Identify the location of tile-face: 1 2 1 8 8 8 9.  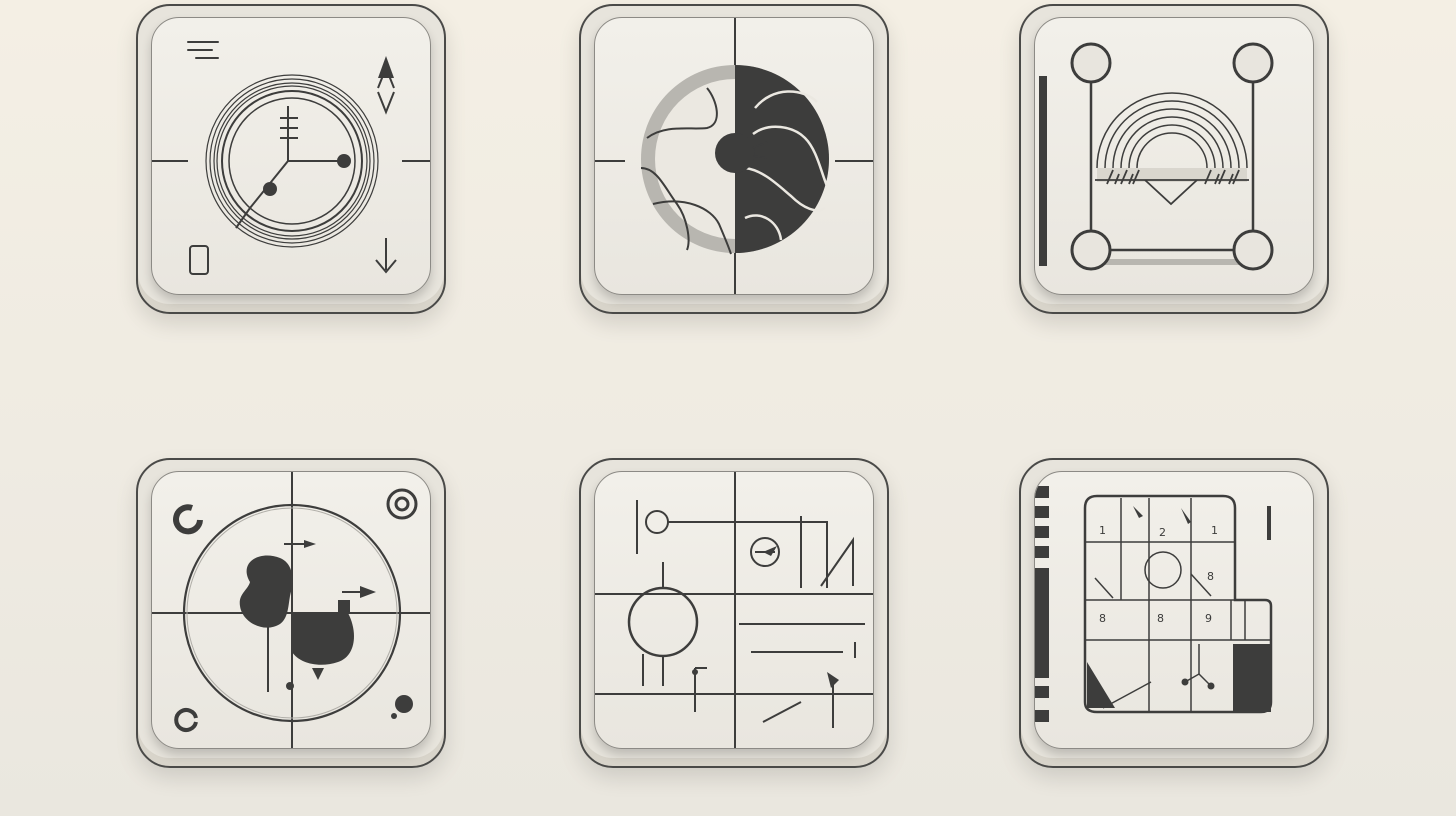
(1174, 610).